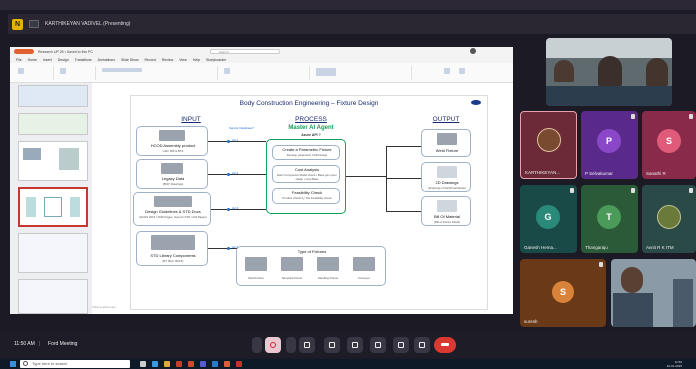 This screenshot has width=696, height=369. Describe the element at coordinates (34, 24) in the screenshot. I see `screen-share-icon` at that location.